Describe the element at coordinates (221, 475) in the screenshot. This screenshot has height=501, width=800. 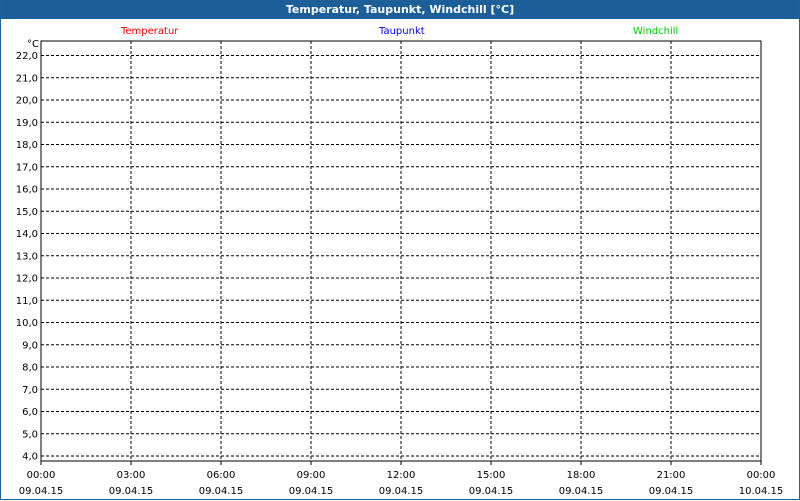
I see `x-tick-time-label: 06:00` at that location.